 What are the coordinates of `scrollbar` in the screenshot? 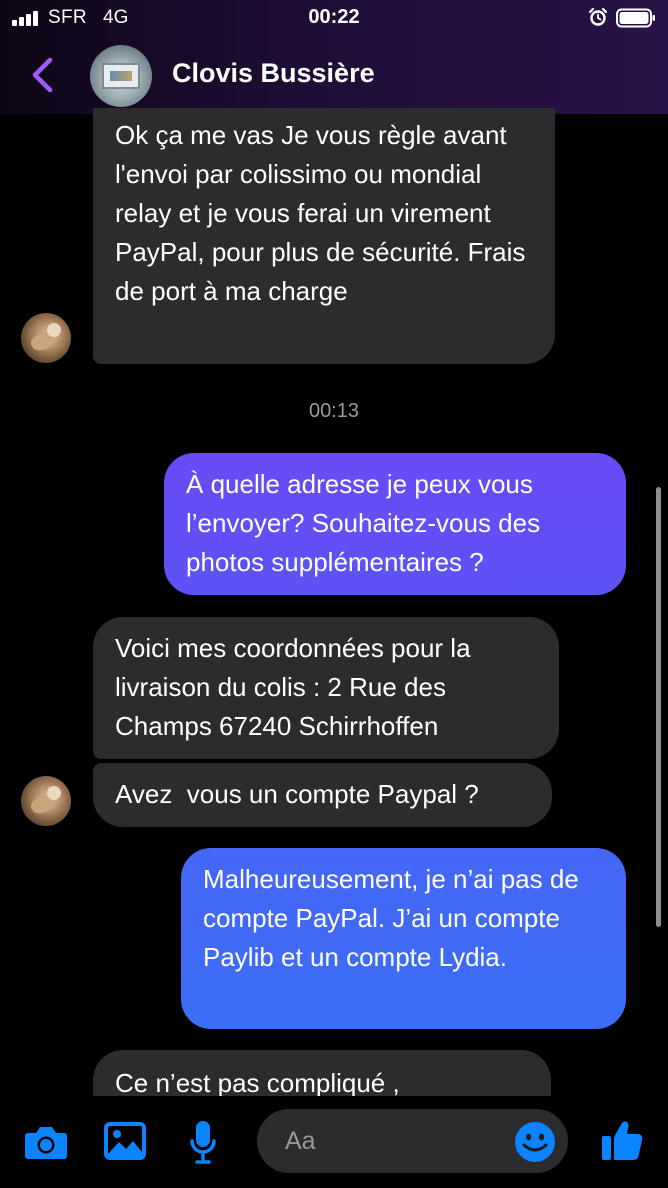 It's located at (658, 707).